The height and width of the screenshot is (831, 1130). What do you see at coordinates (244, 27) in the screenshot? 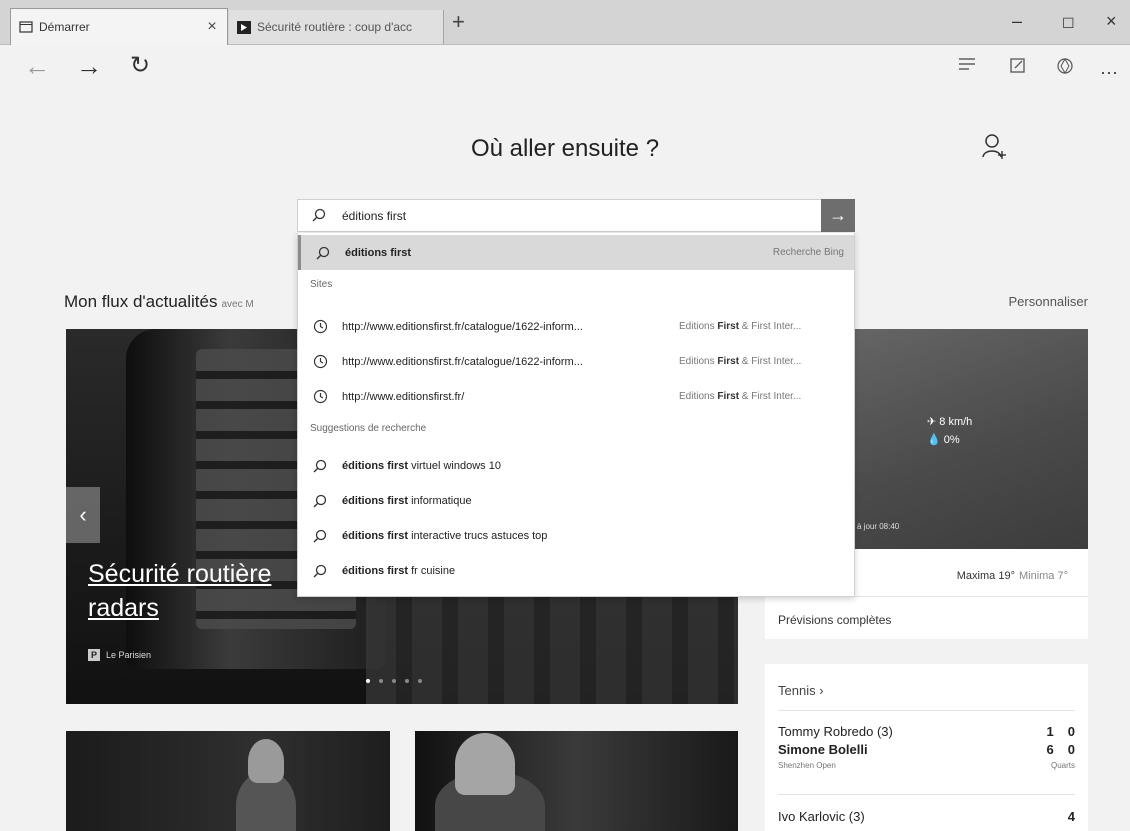
I see `site-favicon-icon` at bounding box center [244, 27].